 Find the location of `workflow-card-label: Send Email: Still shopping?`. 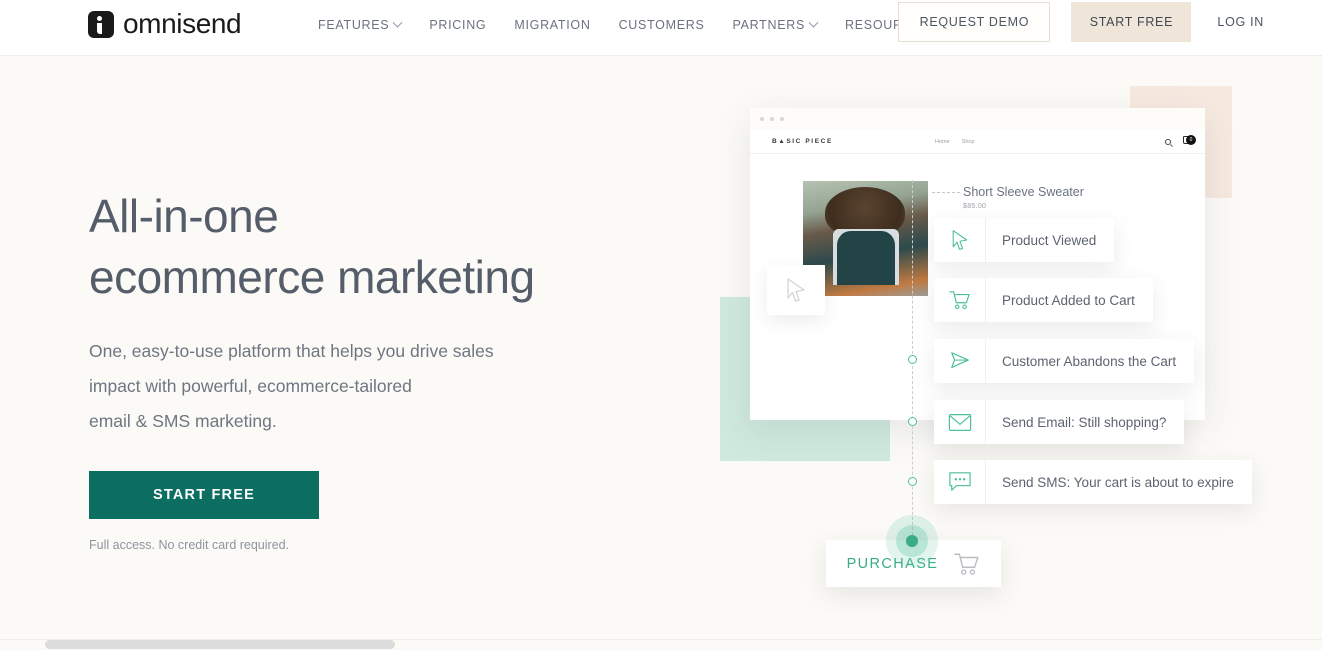

workflow-card-label: Send Email: Still shopping? is located at coordinates (1084, 422).